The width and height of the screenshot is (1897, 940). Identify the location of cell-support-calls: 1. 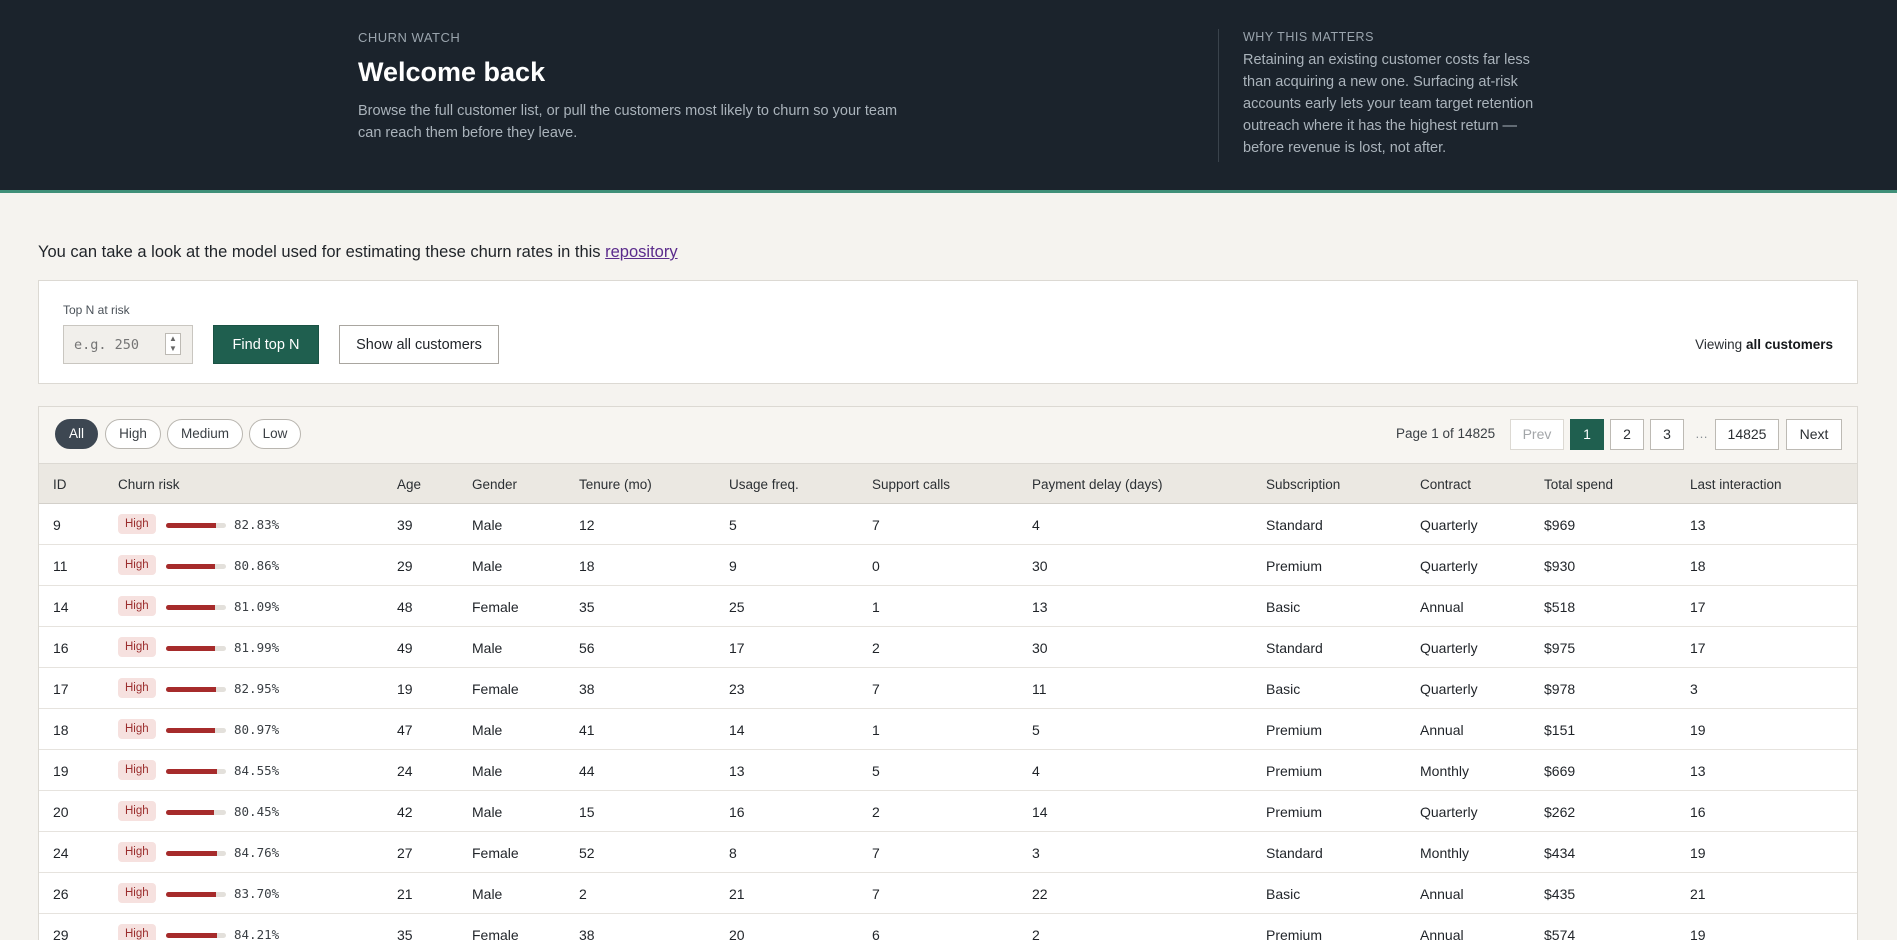
(876, 607).